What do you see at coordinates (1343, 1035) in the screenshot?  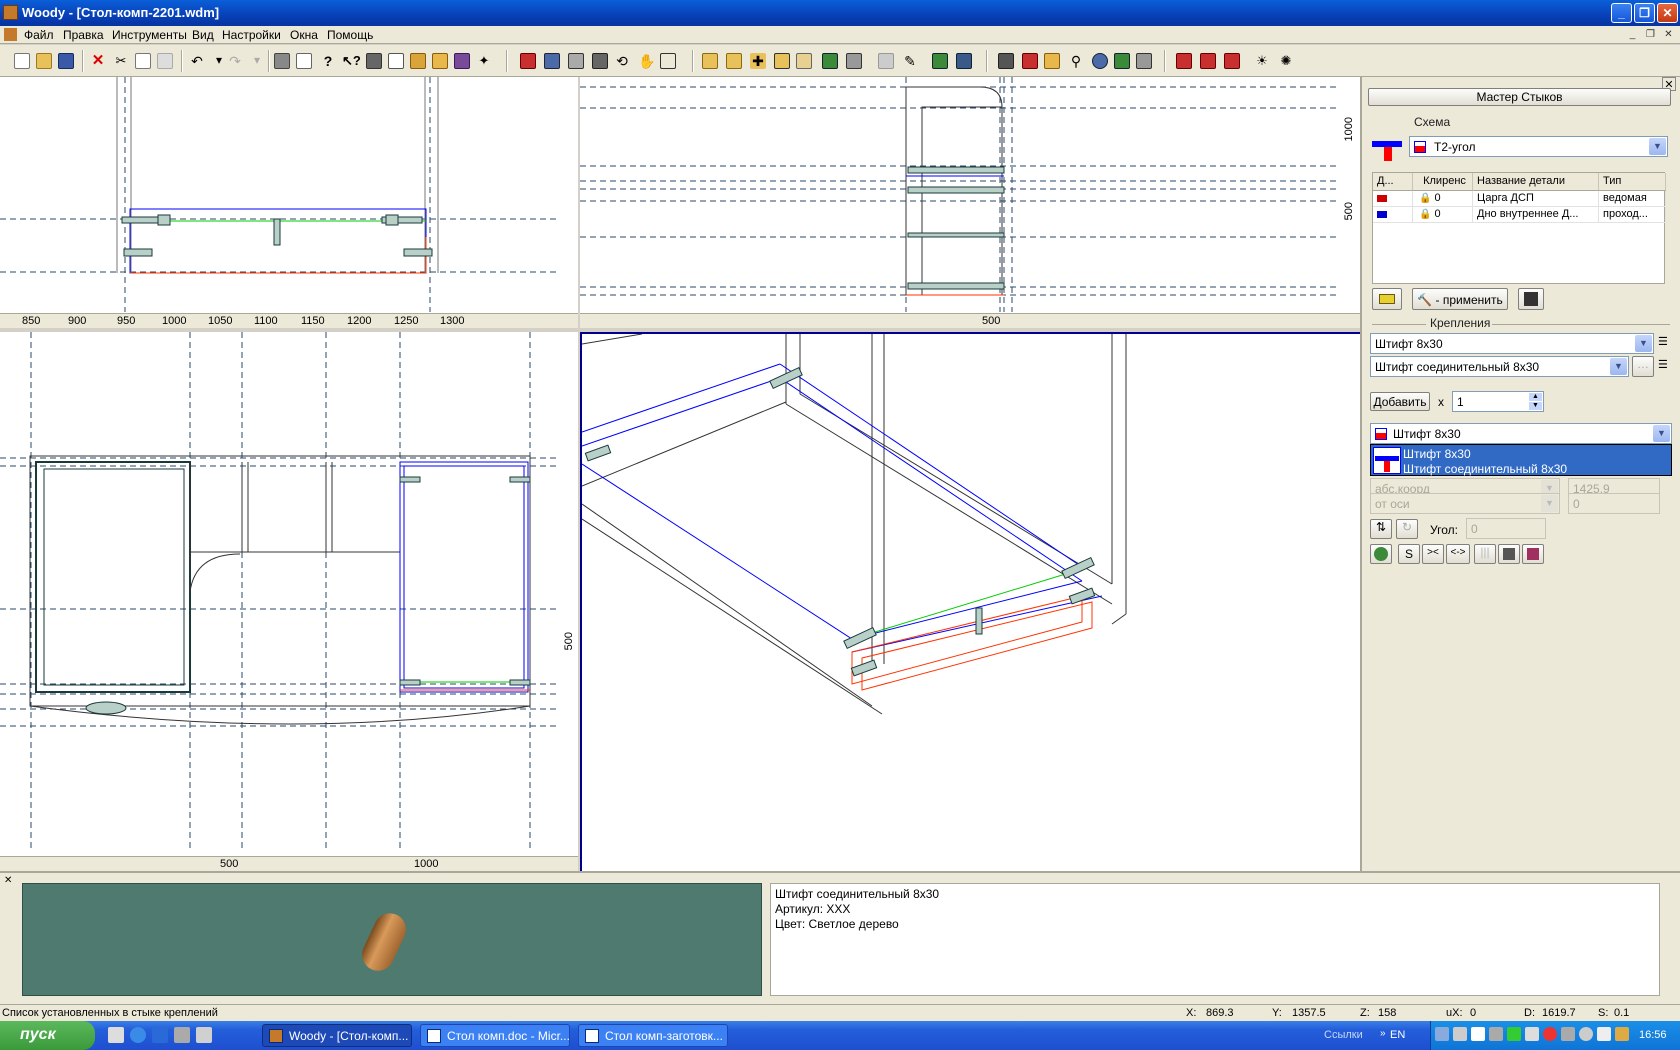 I see `links-toolbar: Ссылки` at bounding box center [1343, 1035].